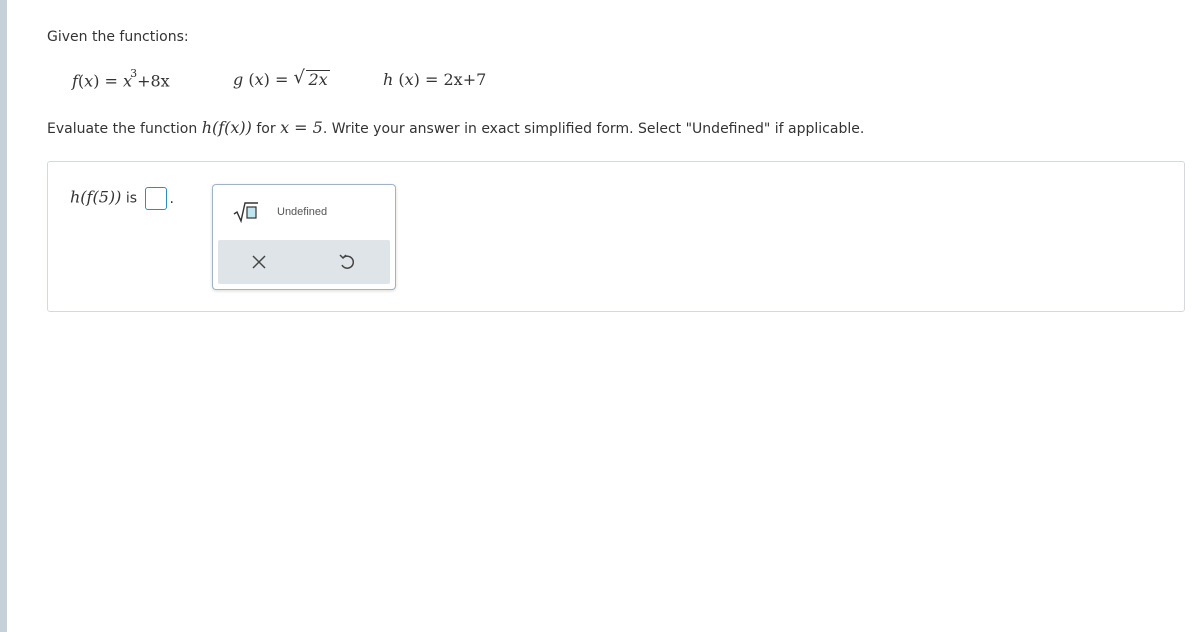  Describe the element at coordinates (171, 198) in the screenshot. I see `answer-period: .` at that location.